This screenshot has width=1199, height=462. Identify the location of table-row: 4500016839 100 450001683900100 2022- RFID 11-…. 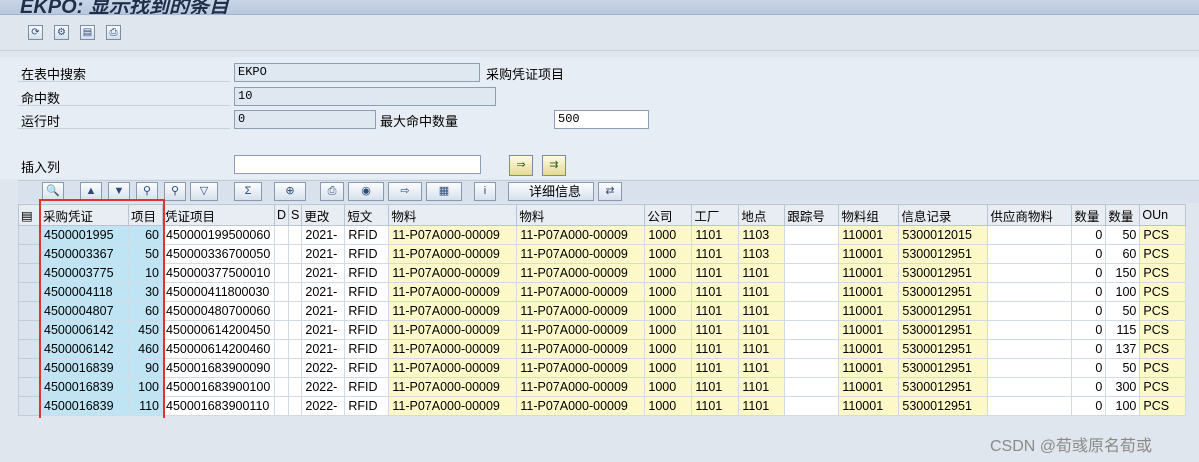
(602, 387).